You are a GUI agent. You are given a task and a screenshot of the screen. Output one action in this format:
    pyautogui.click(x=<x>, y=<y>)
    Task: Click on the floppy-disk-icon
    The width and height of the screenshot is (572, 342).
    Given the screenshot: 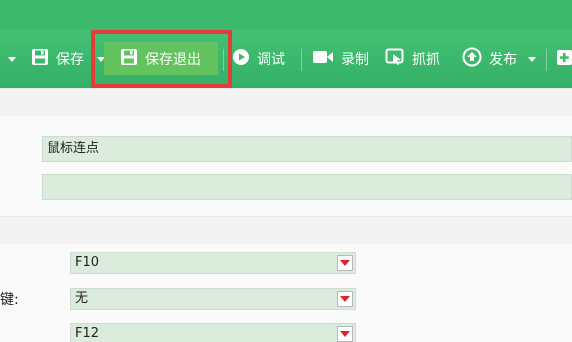 What is the action you would take?
    pyautogui.click(x=40, y=59)
    